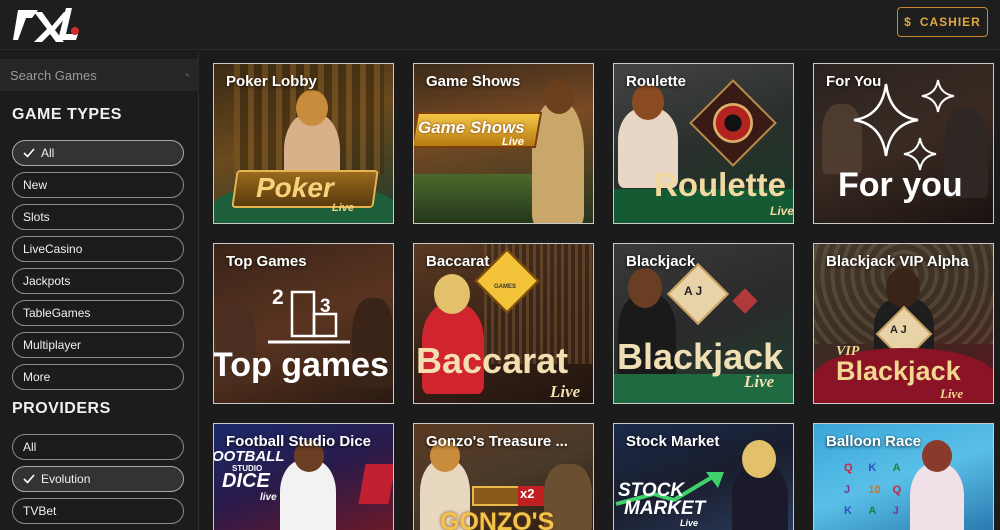 Image resolution: width=1000 pixels, height=530 pixels. What do you see at coordinates (303, 323) in the screenshot?
I see `game-tile-top-games: 2 3 Top games Top Games` at bounding box center [303, 323].